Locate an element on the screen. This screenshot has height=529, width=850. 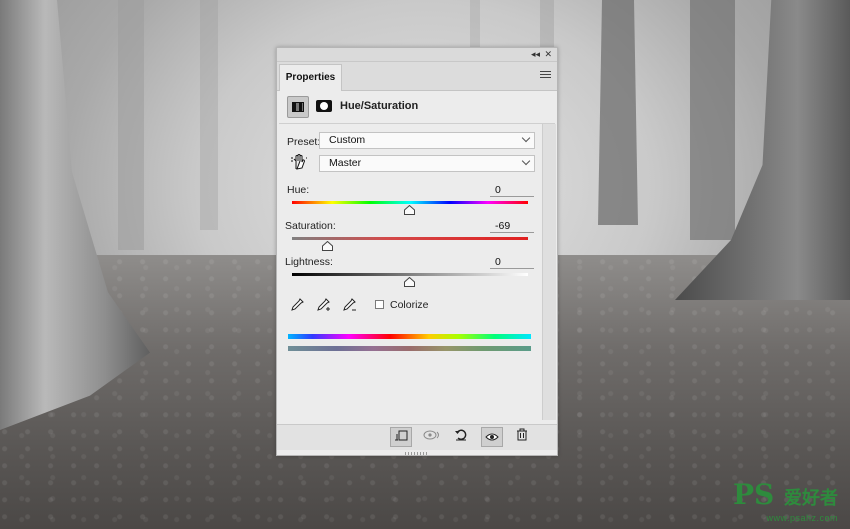
adjustment-title: Hue/Saturation is located at coordinates (379, 106).